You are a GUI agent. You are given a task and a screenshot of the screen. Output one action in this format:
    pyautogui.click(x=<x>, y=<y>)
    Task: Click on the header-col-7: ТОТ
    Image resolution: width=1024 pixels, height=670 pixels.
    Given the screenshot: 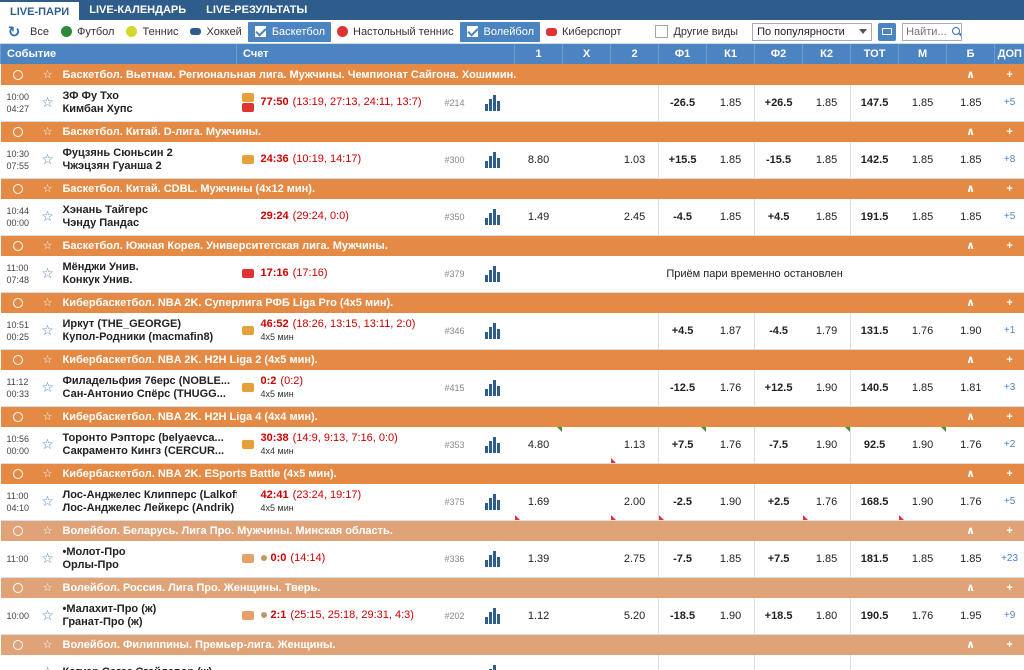 What is the action you would take?
    pyautogui.click(x=874, y=54)
    